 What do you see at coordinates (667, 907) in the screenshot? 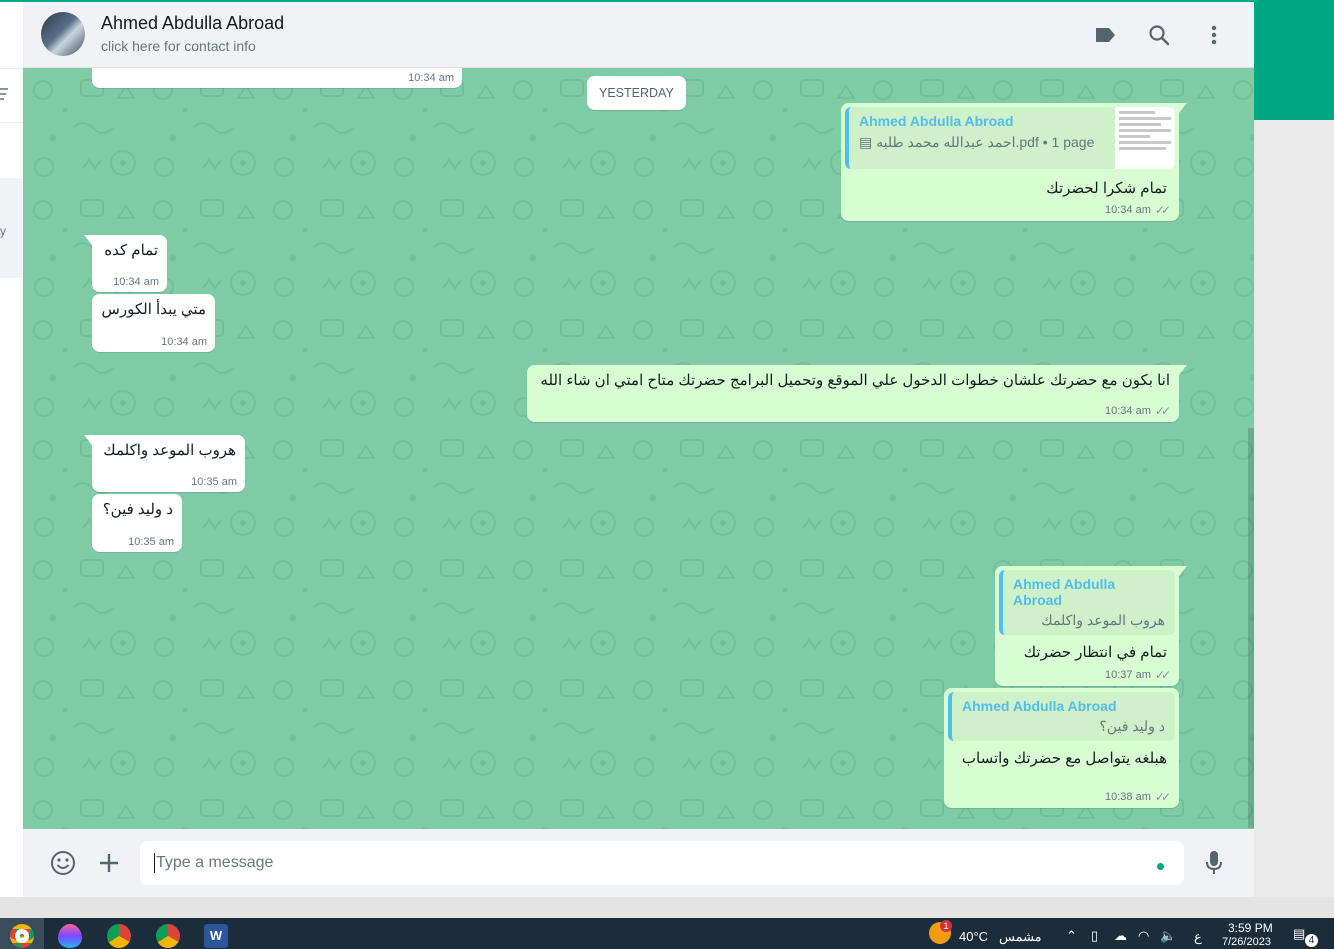
I see `window-bottom-edge` at bounding box center [667, 907].